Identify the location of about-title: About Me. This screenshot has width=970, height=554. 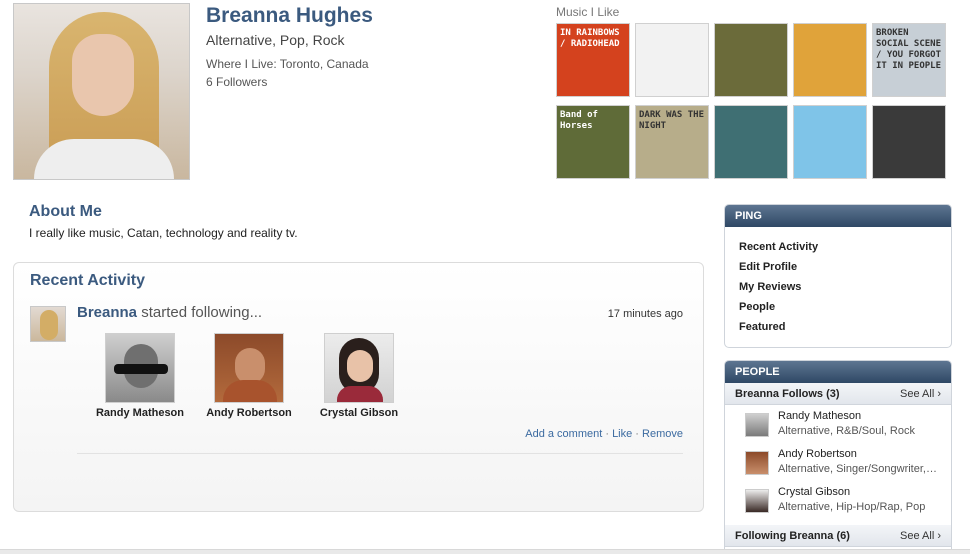
(65, 211).